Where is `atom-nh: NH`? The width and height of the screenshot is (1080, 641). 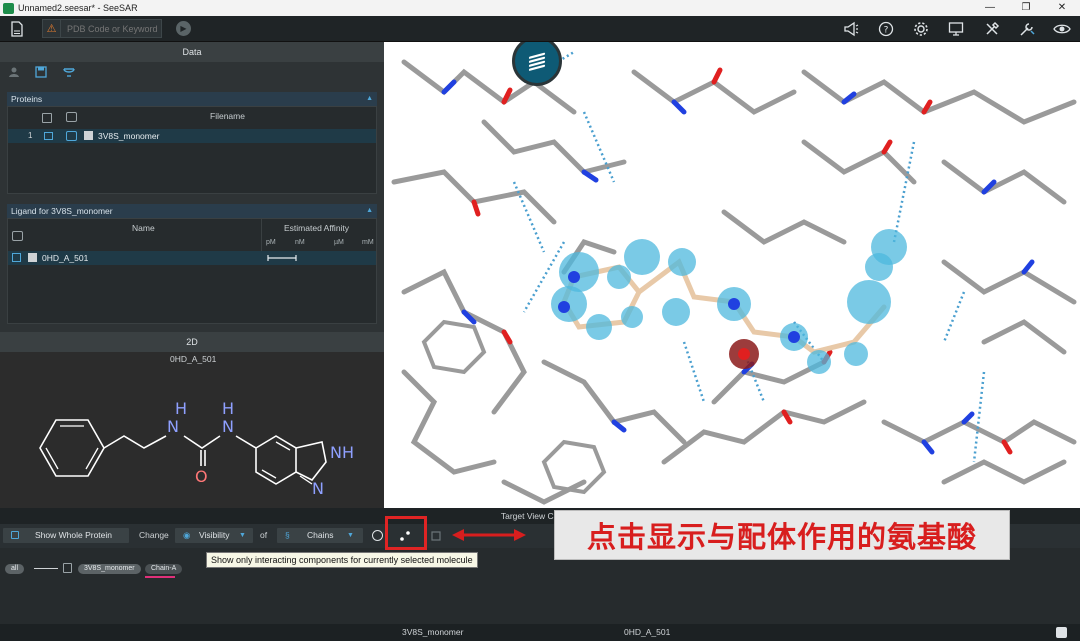
atom-nh: NH is located at coordinates (342, 452).